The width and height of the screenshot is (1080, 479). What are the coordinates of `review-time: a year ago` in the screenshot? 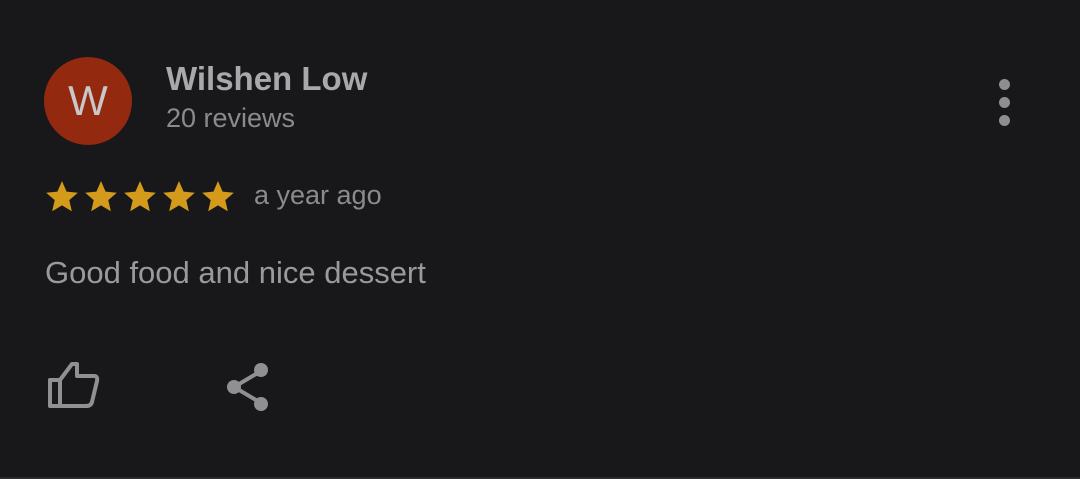 It's located at (318, 195).